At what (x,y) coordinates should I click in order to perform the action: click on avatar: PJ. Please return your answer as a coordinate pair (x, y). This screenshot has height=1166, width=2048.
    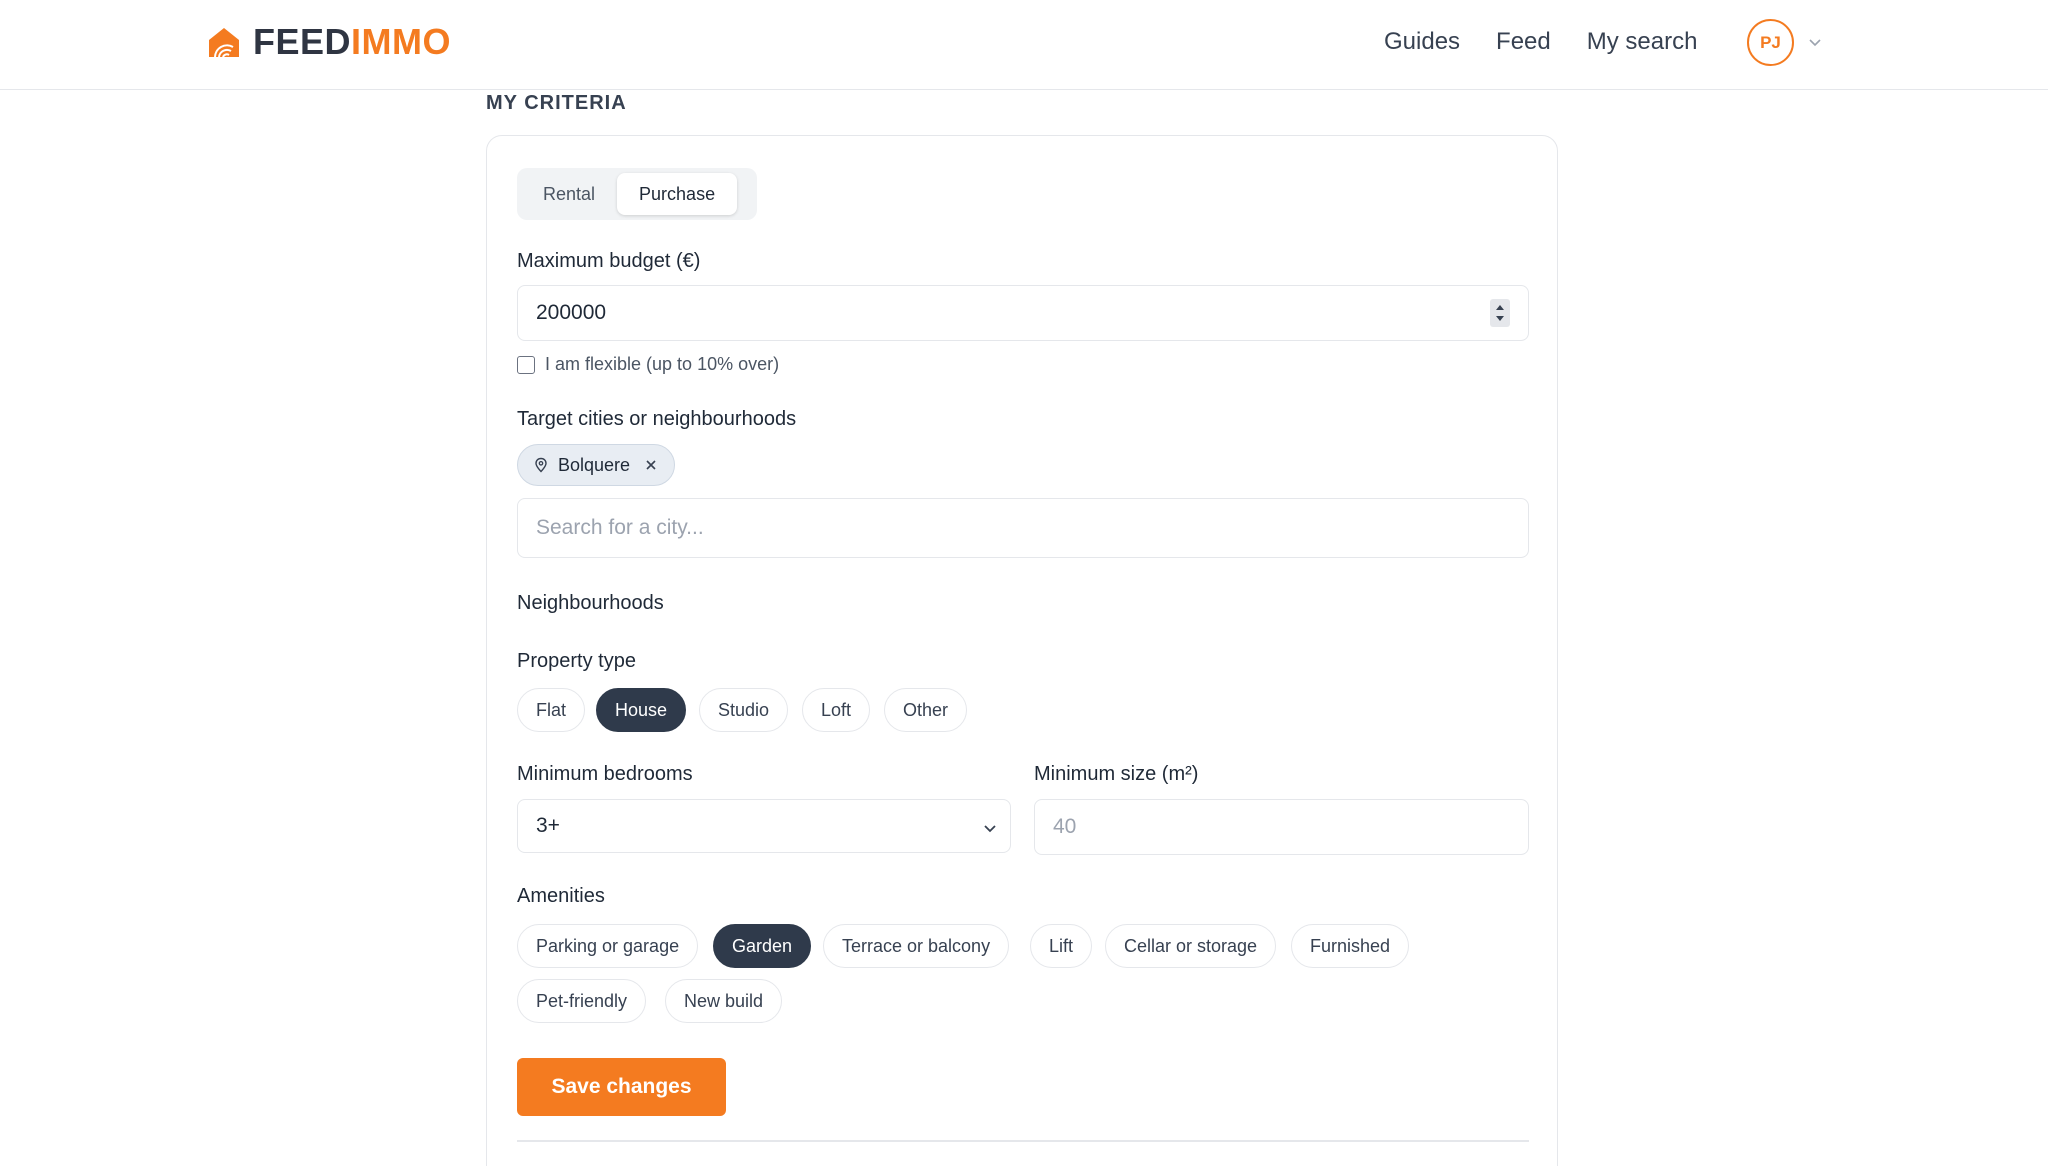
    Looking at the image, I should click on (1770, 42).